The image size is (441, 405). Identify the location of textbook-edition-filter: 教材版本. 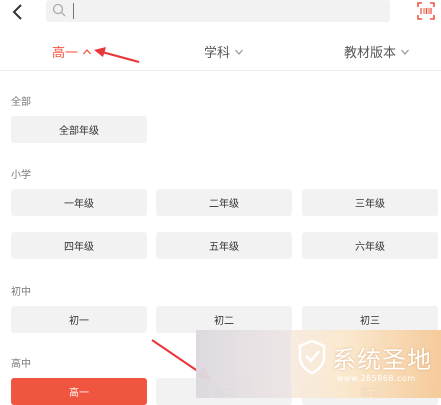
(377, 51).